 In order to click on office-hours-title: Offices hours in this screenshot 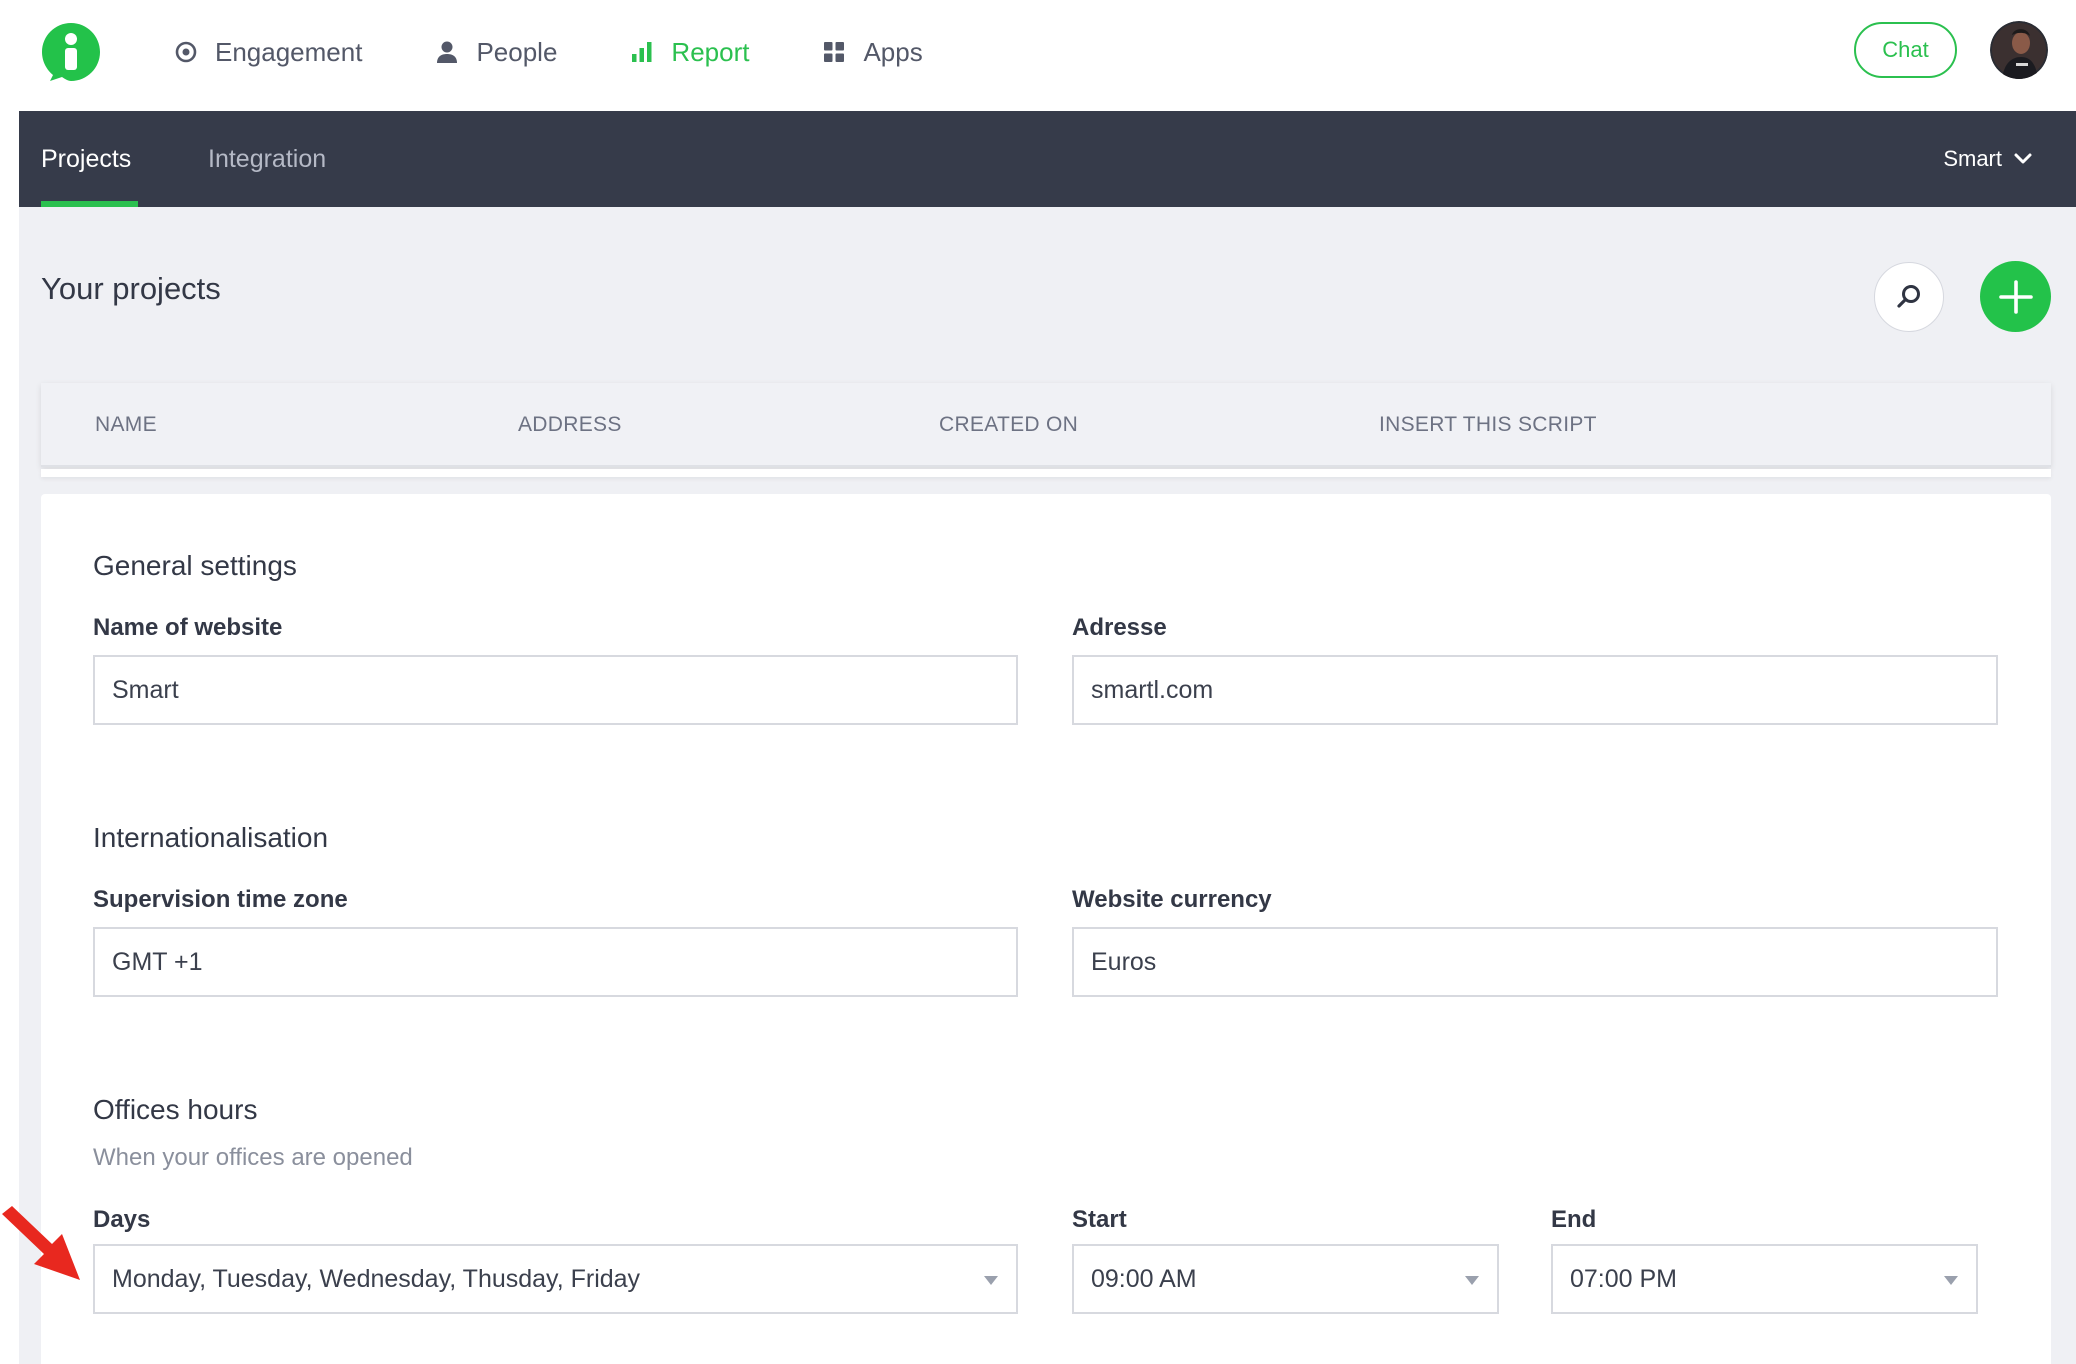, I will do `click(175, 1109)`.